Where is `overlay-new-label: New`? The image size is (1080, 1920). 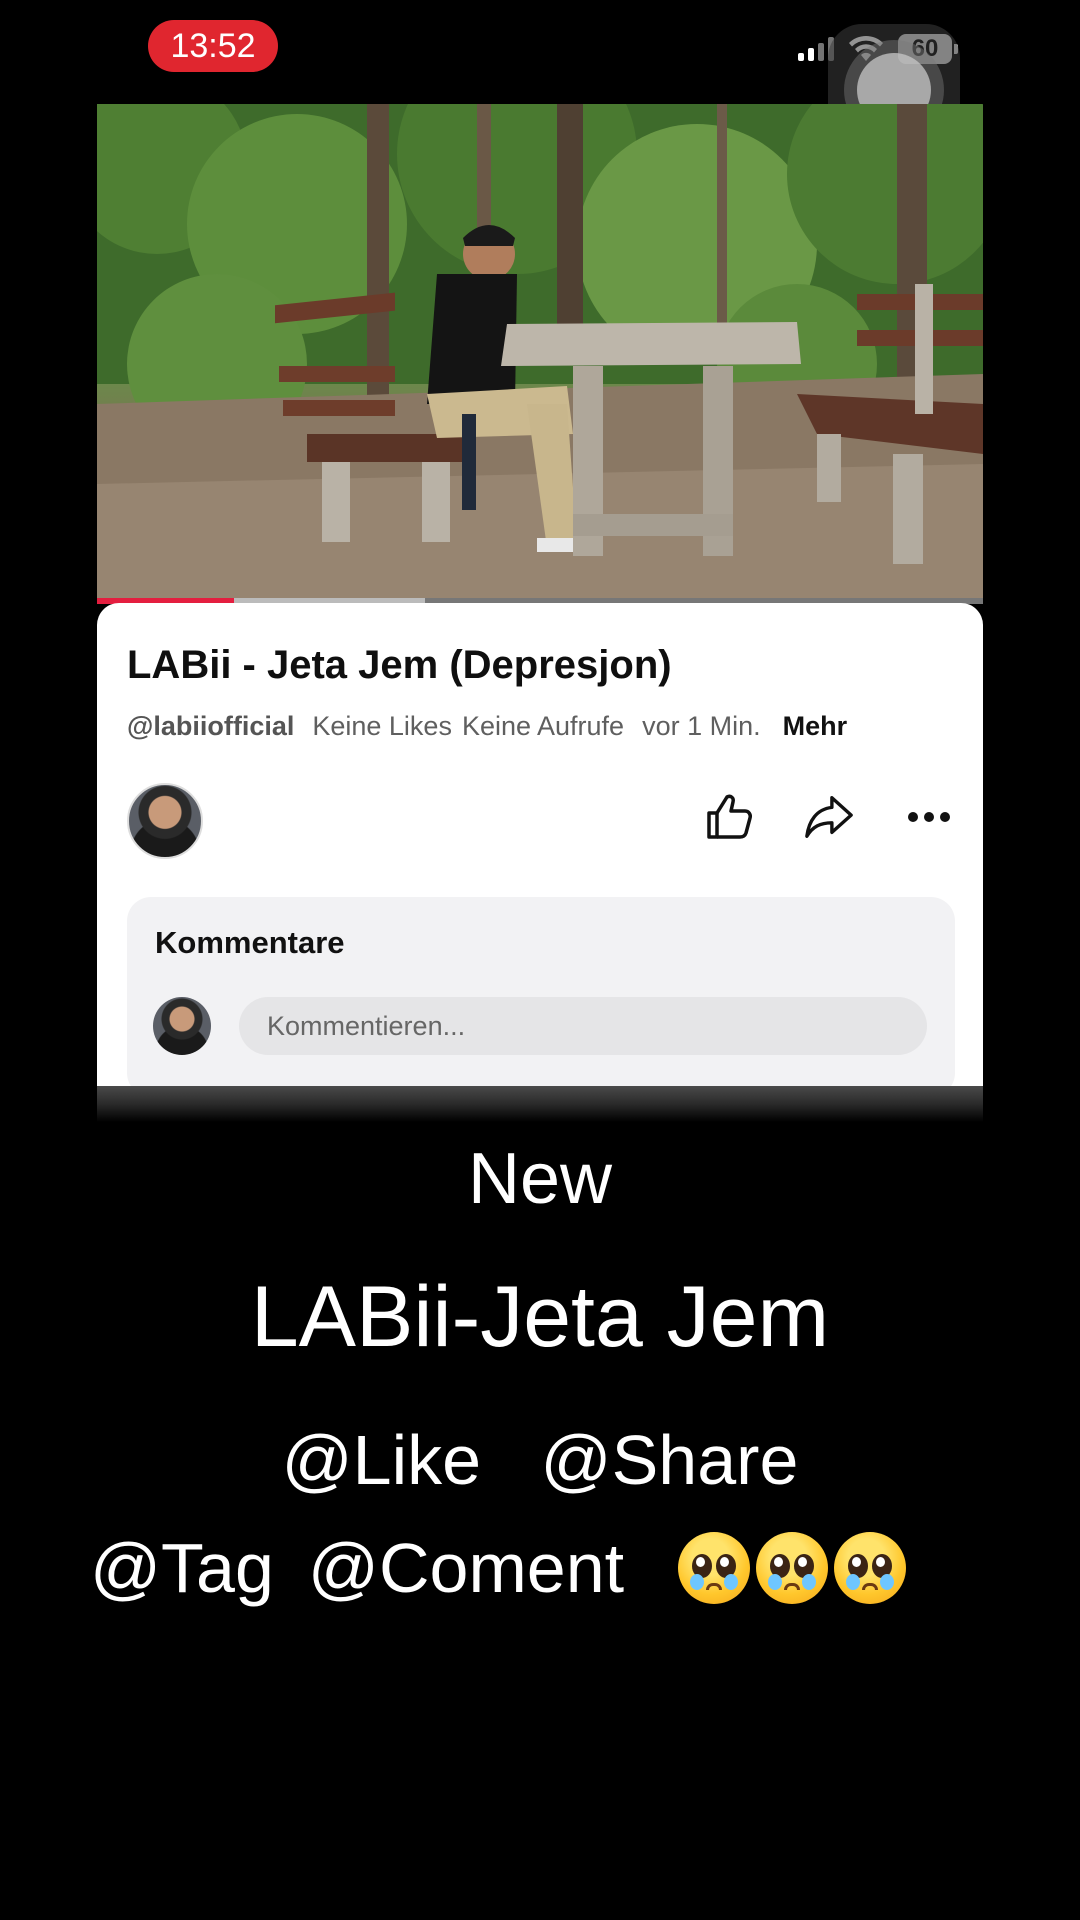
overlay-new-label: New is located at coordinates (540, 1179).